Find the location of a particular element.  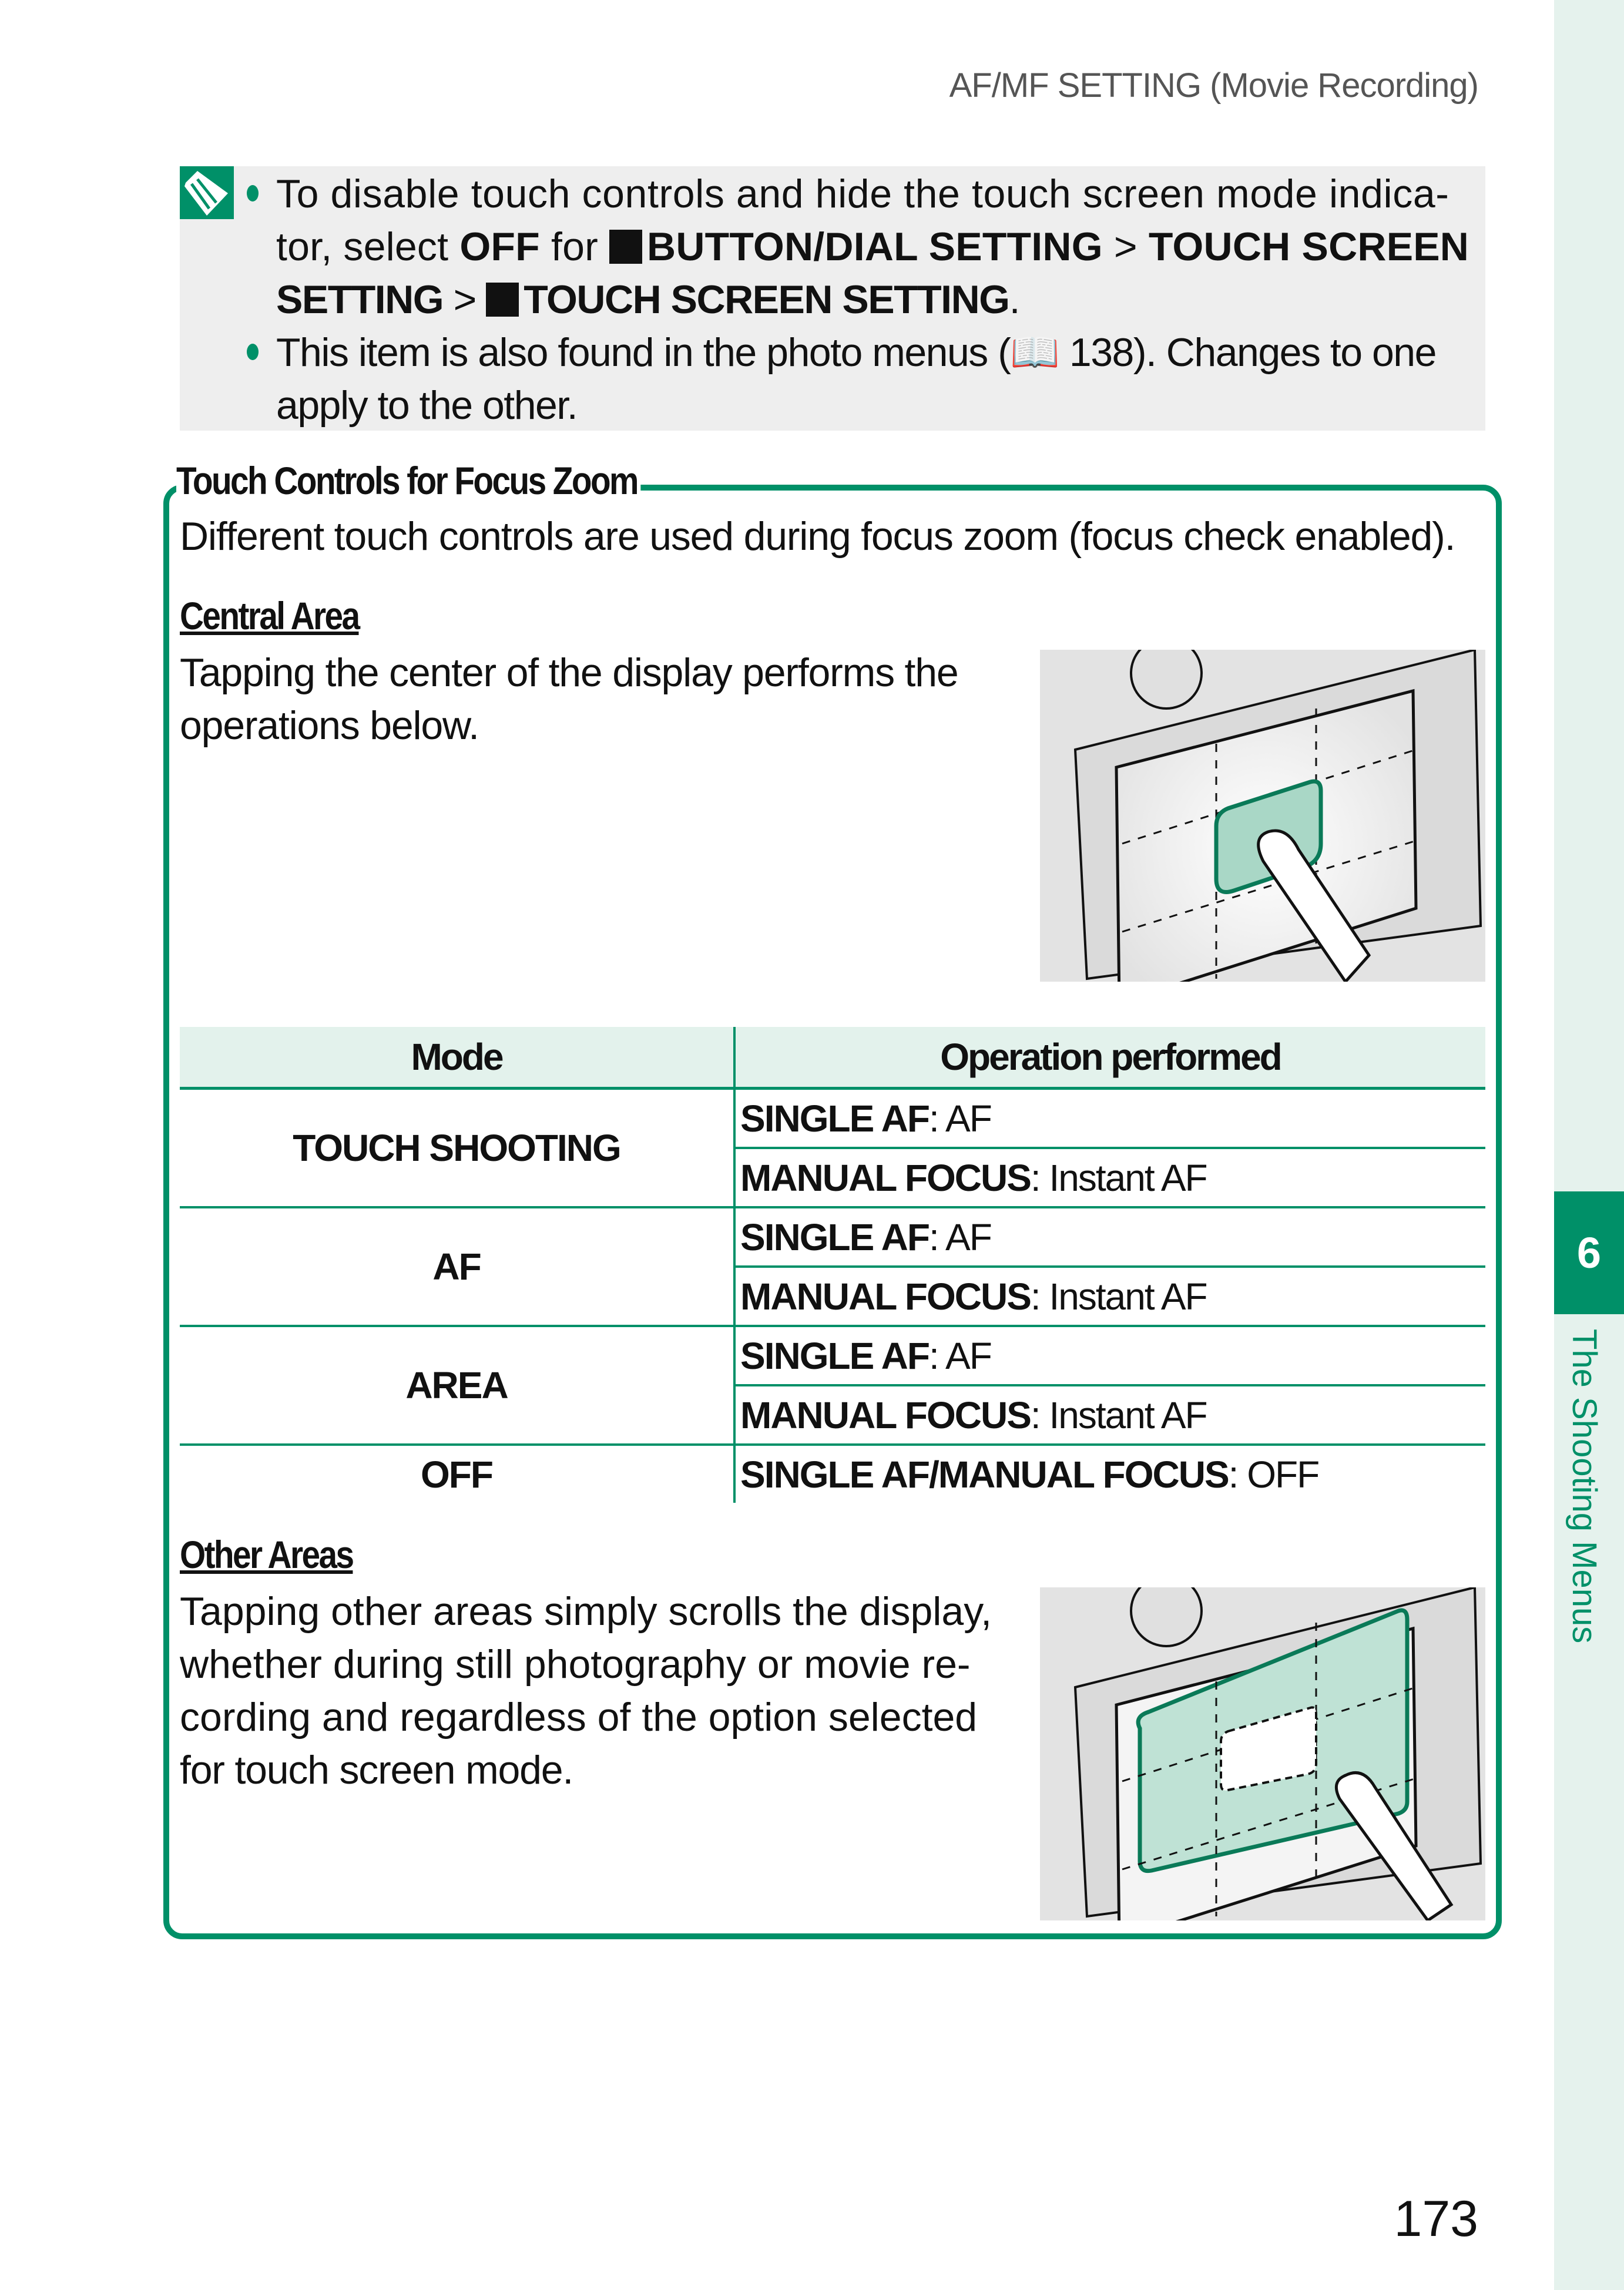

focus-mode-label: SINGLE AF/MANUAL FOCUS is located at coordinates (985, 1474).